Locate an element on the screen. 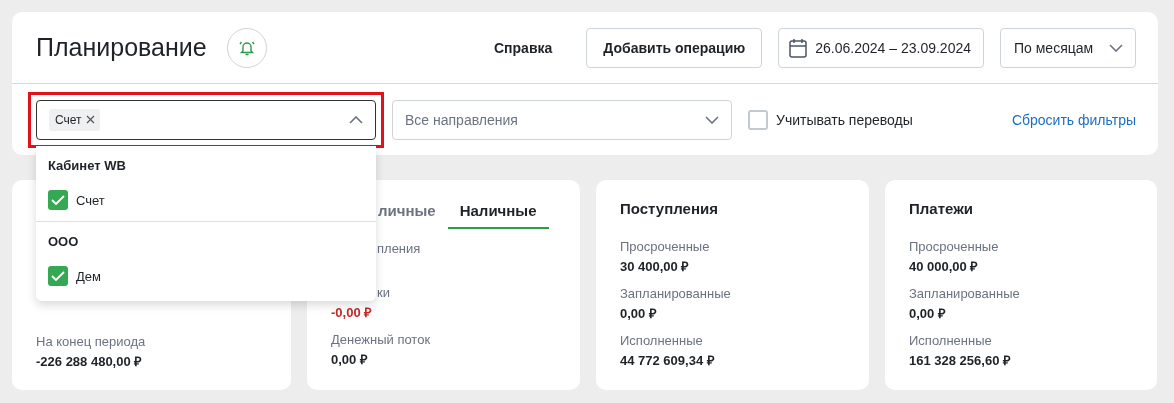 The image size is (1174, 403). metric-value: 40 000,00 ₽ is located at coordinates (944, 266).